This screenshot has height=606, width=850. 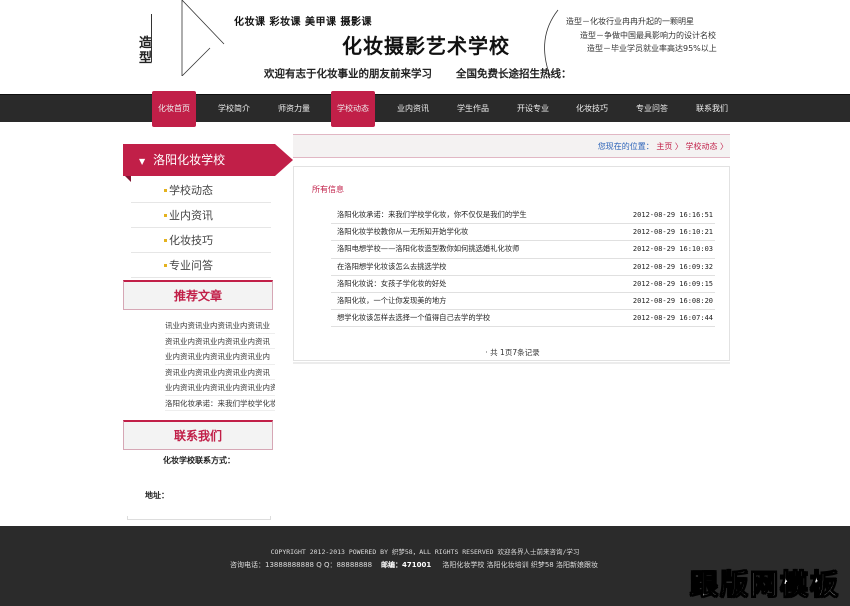 I want to click on nav-item-faculty: 师资力量, so click(x=294, y=109).